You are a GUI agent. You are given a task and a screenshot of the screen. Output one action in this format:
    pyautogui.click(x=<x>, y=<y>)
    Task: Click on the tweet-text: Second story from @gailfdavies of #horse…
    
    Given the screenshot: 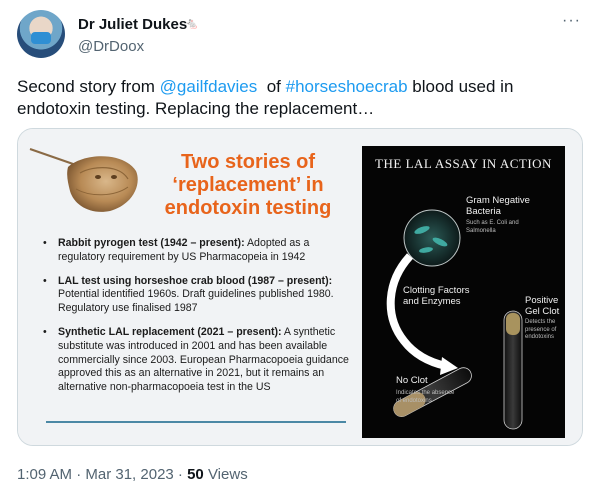 What is the action you would take?
    pyautogui.click(x=297, y=98)
    